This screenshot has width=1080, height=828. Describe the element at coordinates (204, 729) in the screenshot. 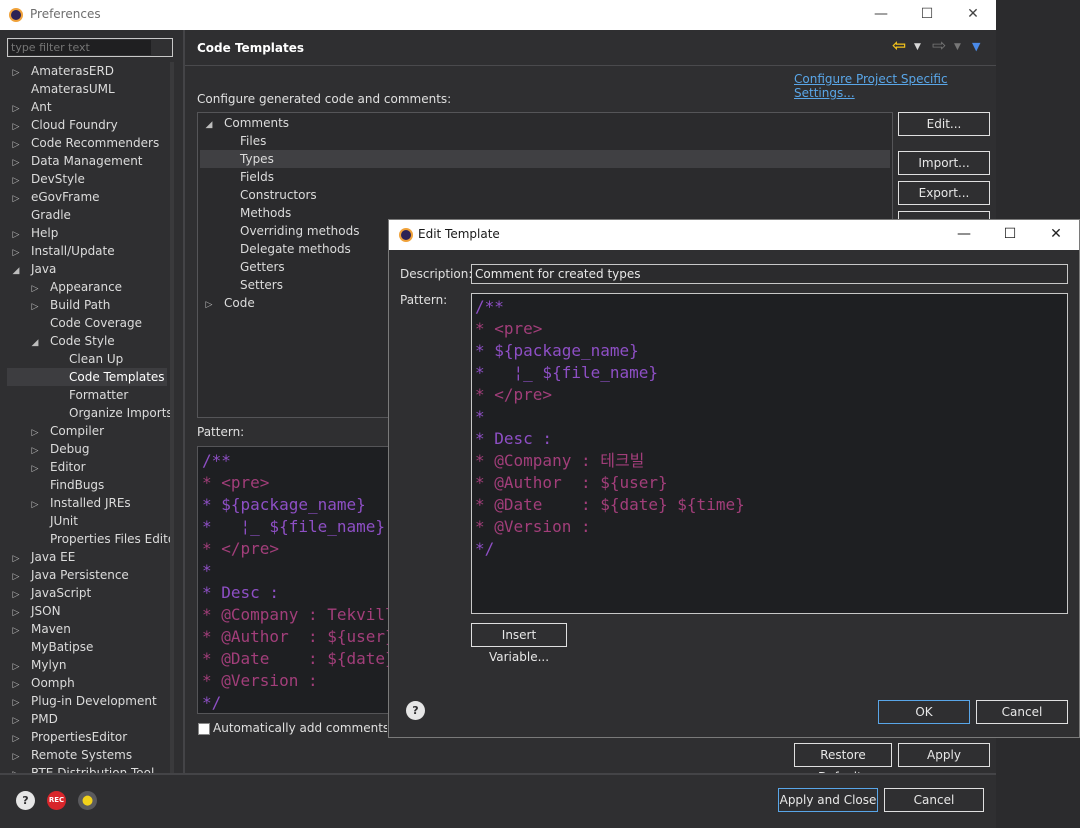

I see `auto-comments-checkbox` at that location.